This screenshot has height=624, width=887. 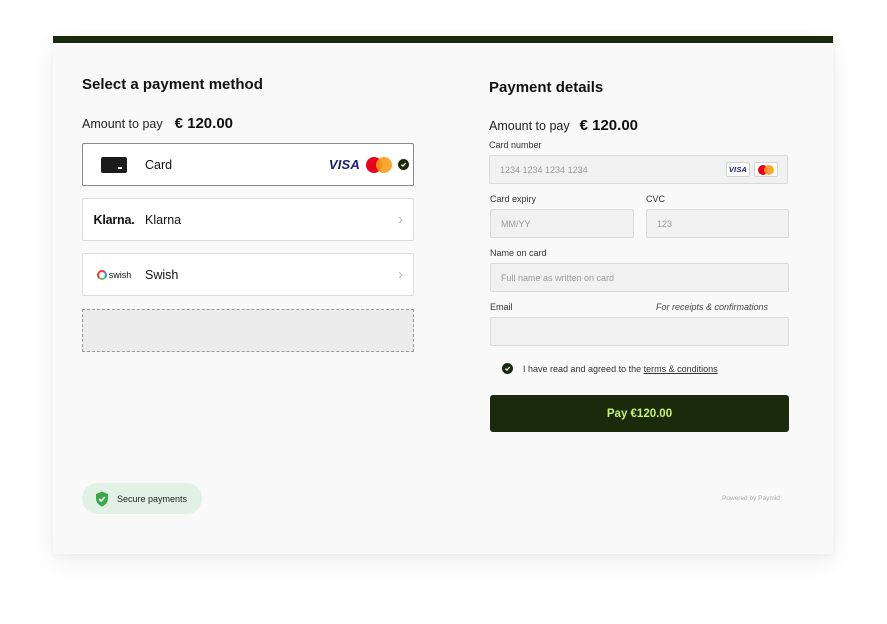 What do you see at coordinates (515, 145) in the screenshot?
I see `card-number-label: Card number` at bounding box center [515, 145].